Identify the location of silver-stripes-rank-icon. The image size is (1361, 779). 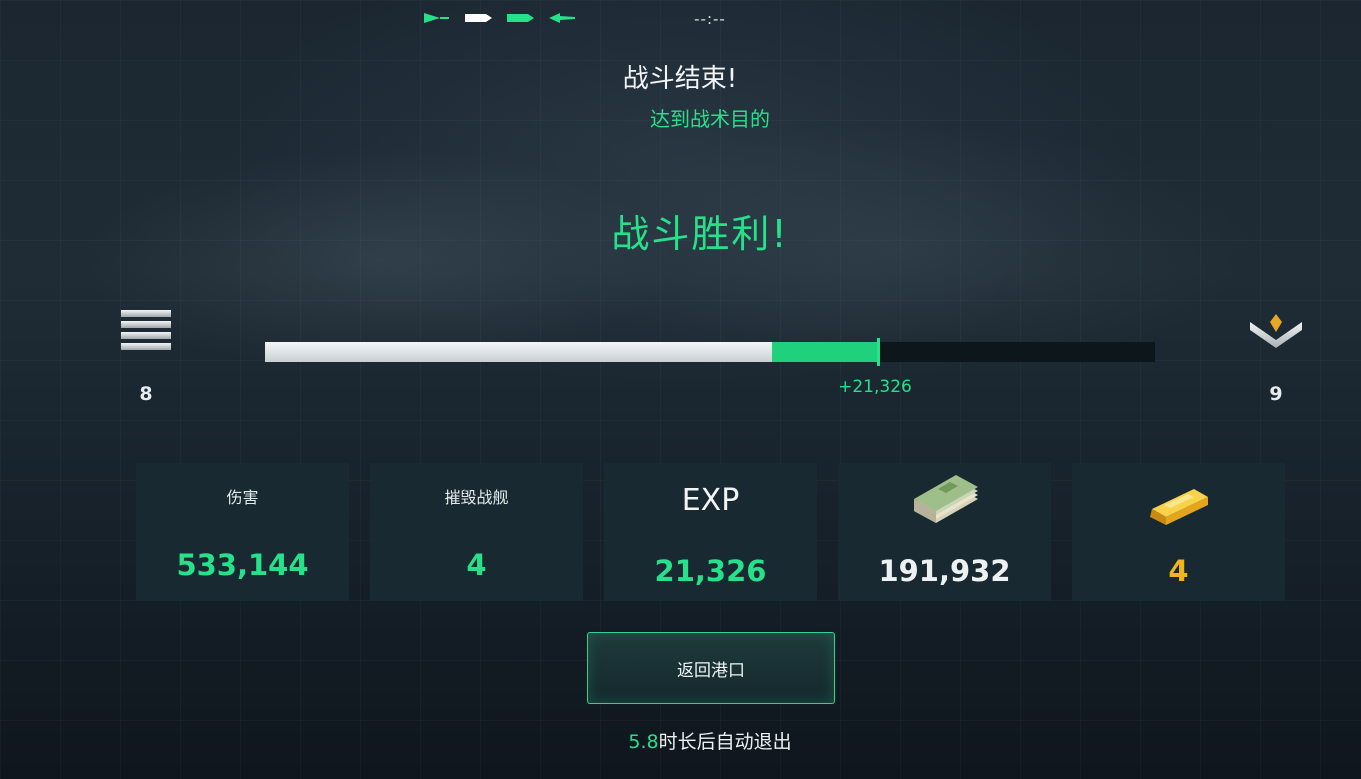
(146, 330).